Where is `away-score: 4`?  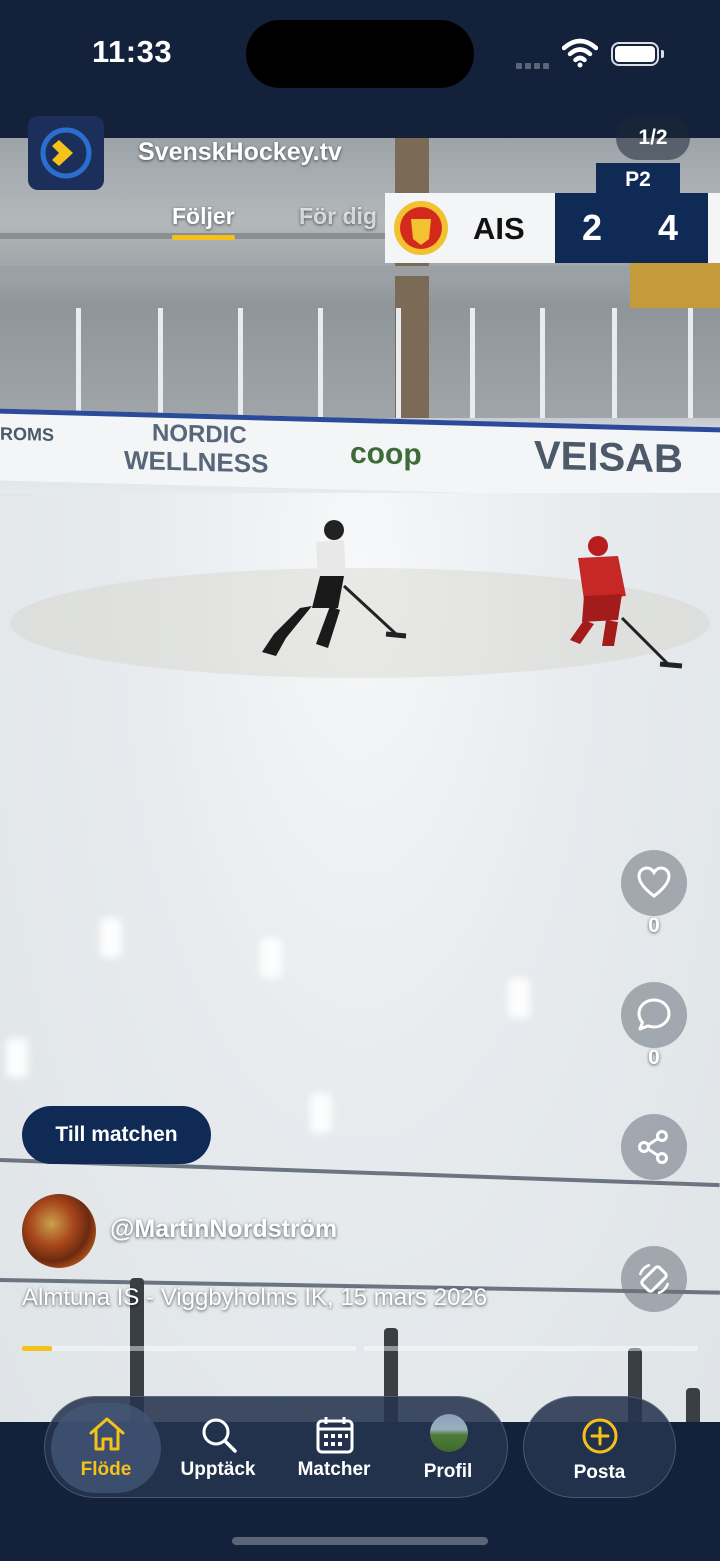
away-score: 4 is located at coordinates (668, 227).